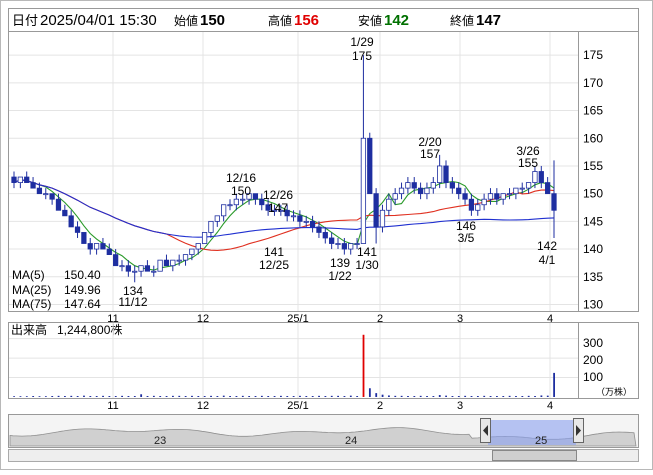 This screenshot has height=475, width=653. Describe the element at coordinates (28, 275) in the screenshot. I see `legend-ma5-label: MA(5)` at that location.